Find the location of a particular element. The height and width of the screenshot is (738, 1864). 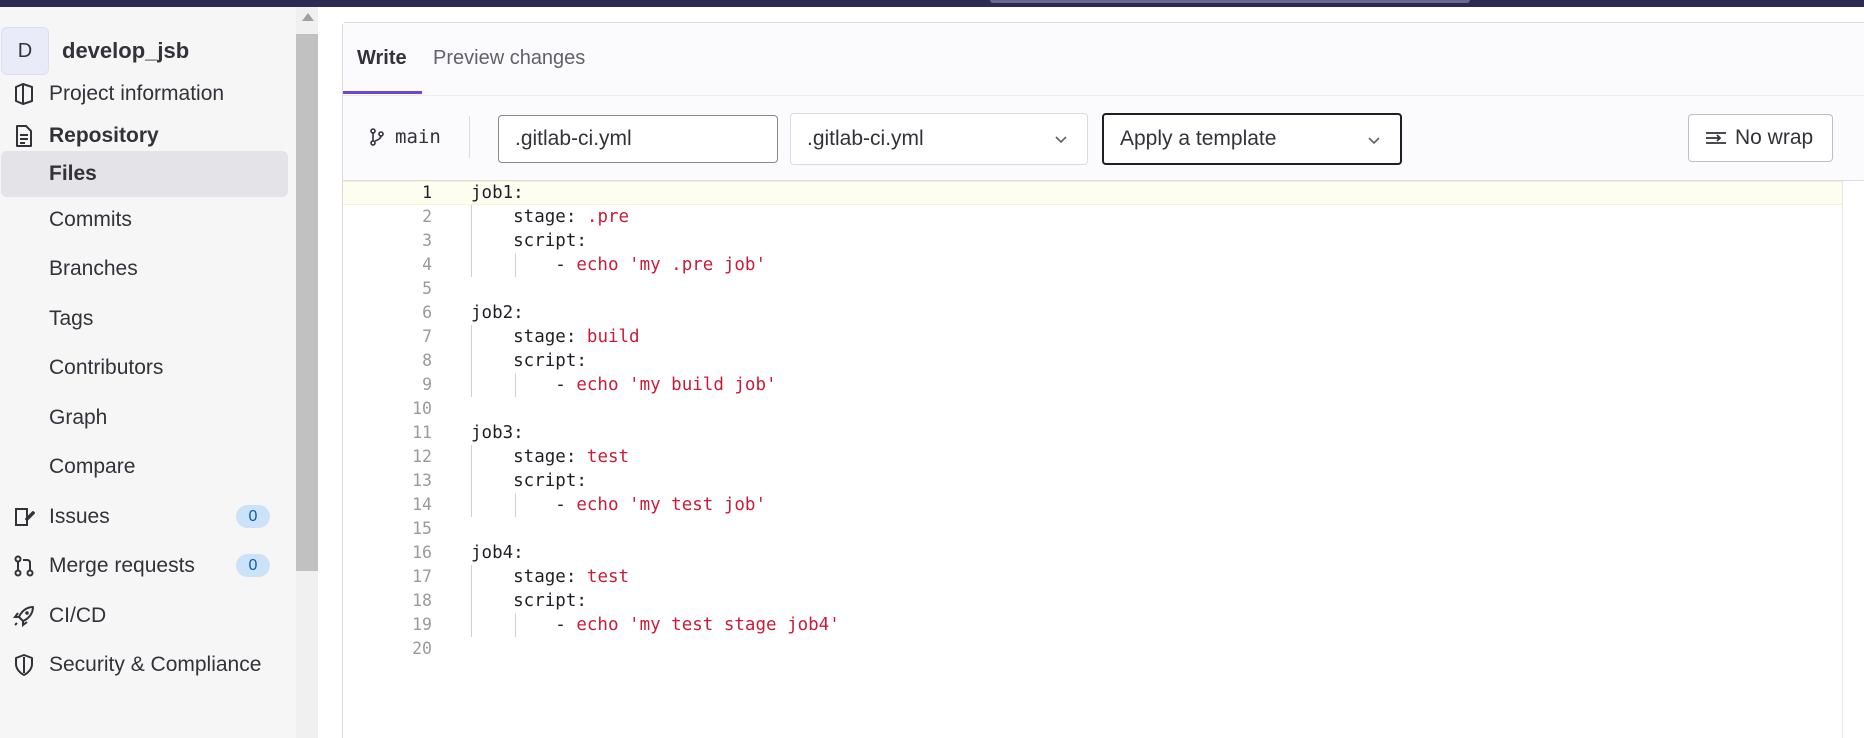

code-text: script: is located at coordinates (529, 241).